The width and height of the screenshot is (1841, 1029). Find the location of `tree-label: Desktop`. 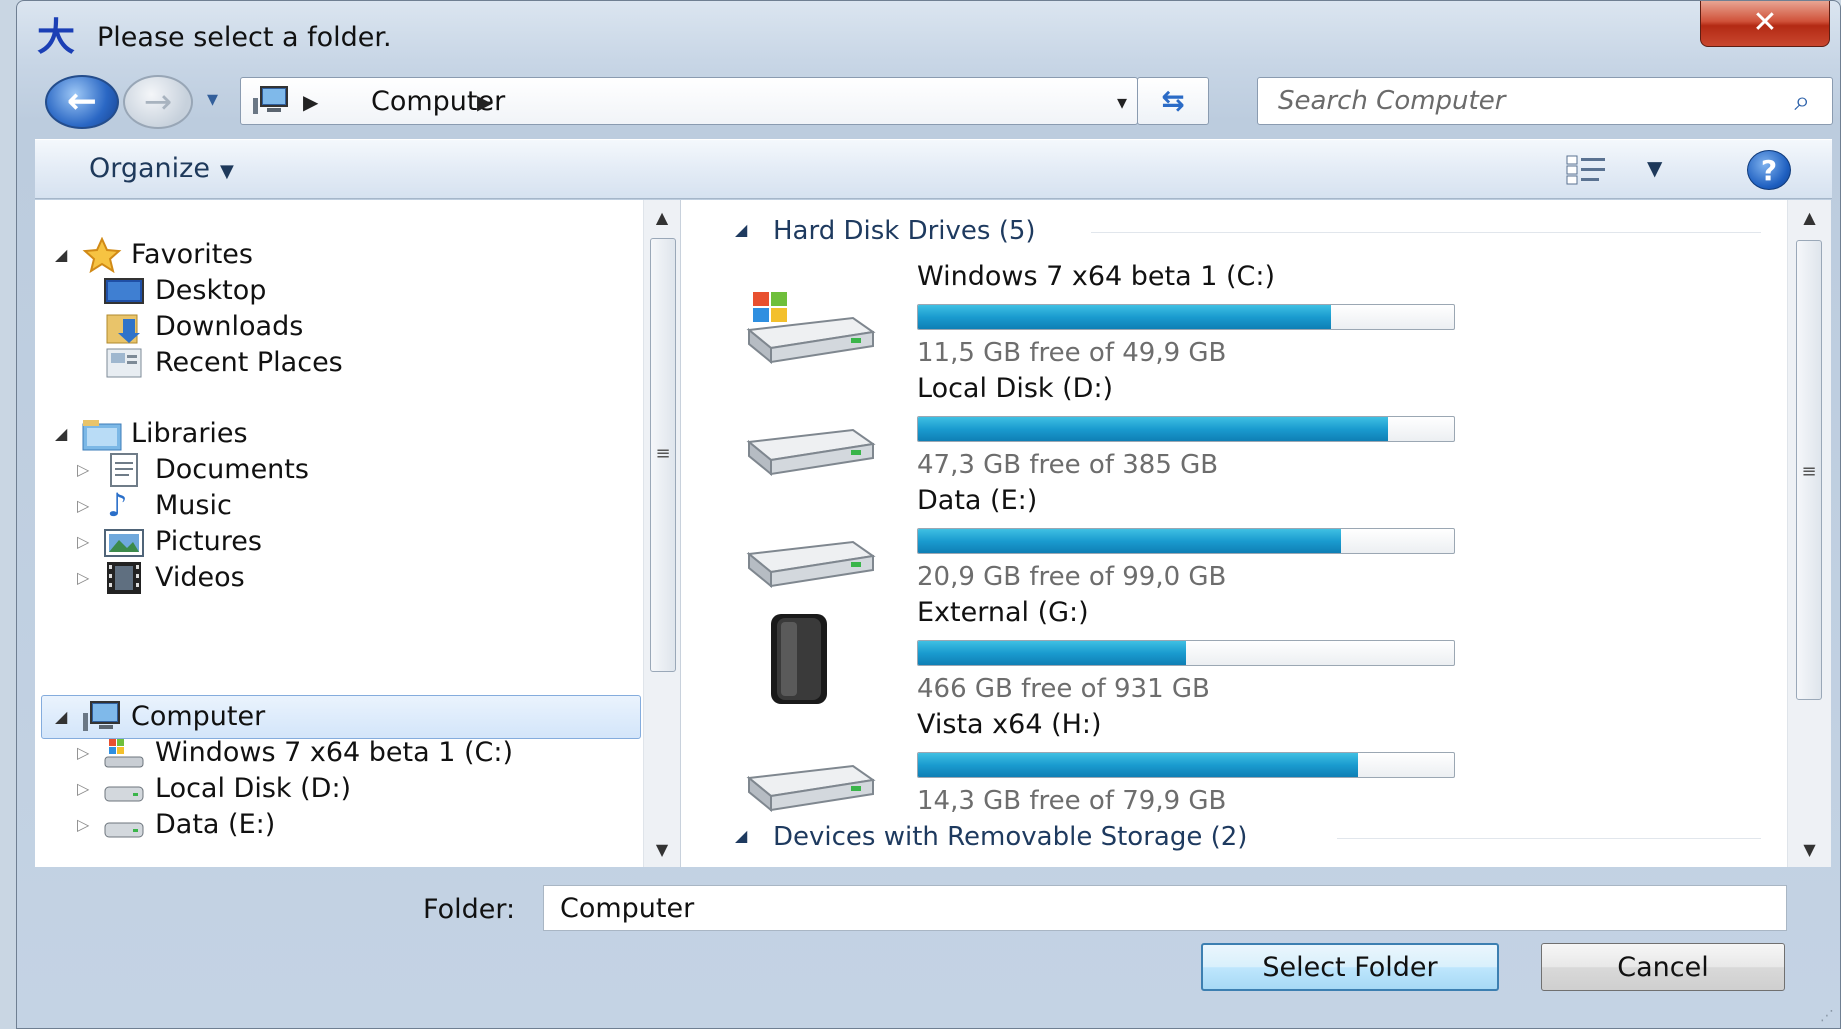

tree-label: Desktop is located at coordinates (211, 290).